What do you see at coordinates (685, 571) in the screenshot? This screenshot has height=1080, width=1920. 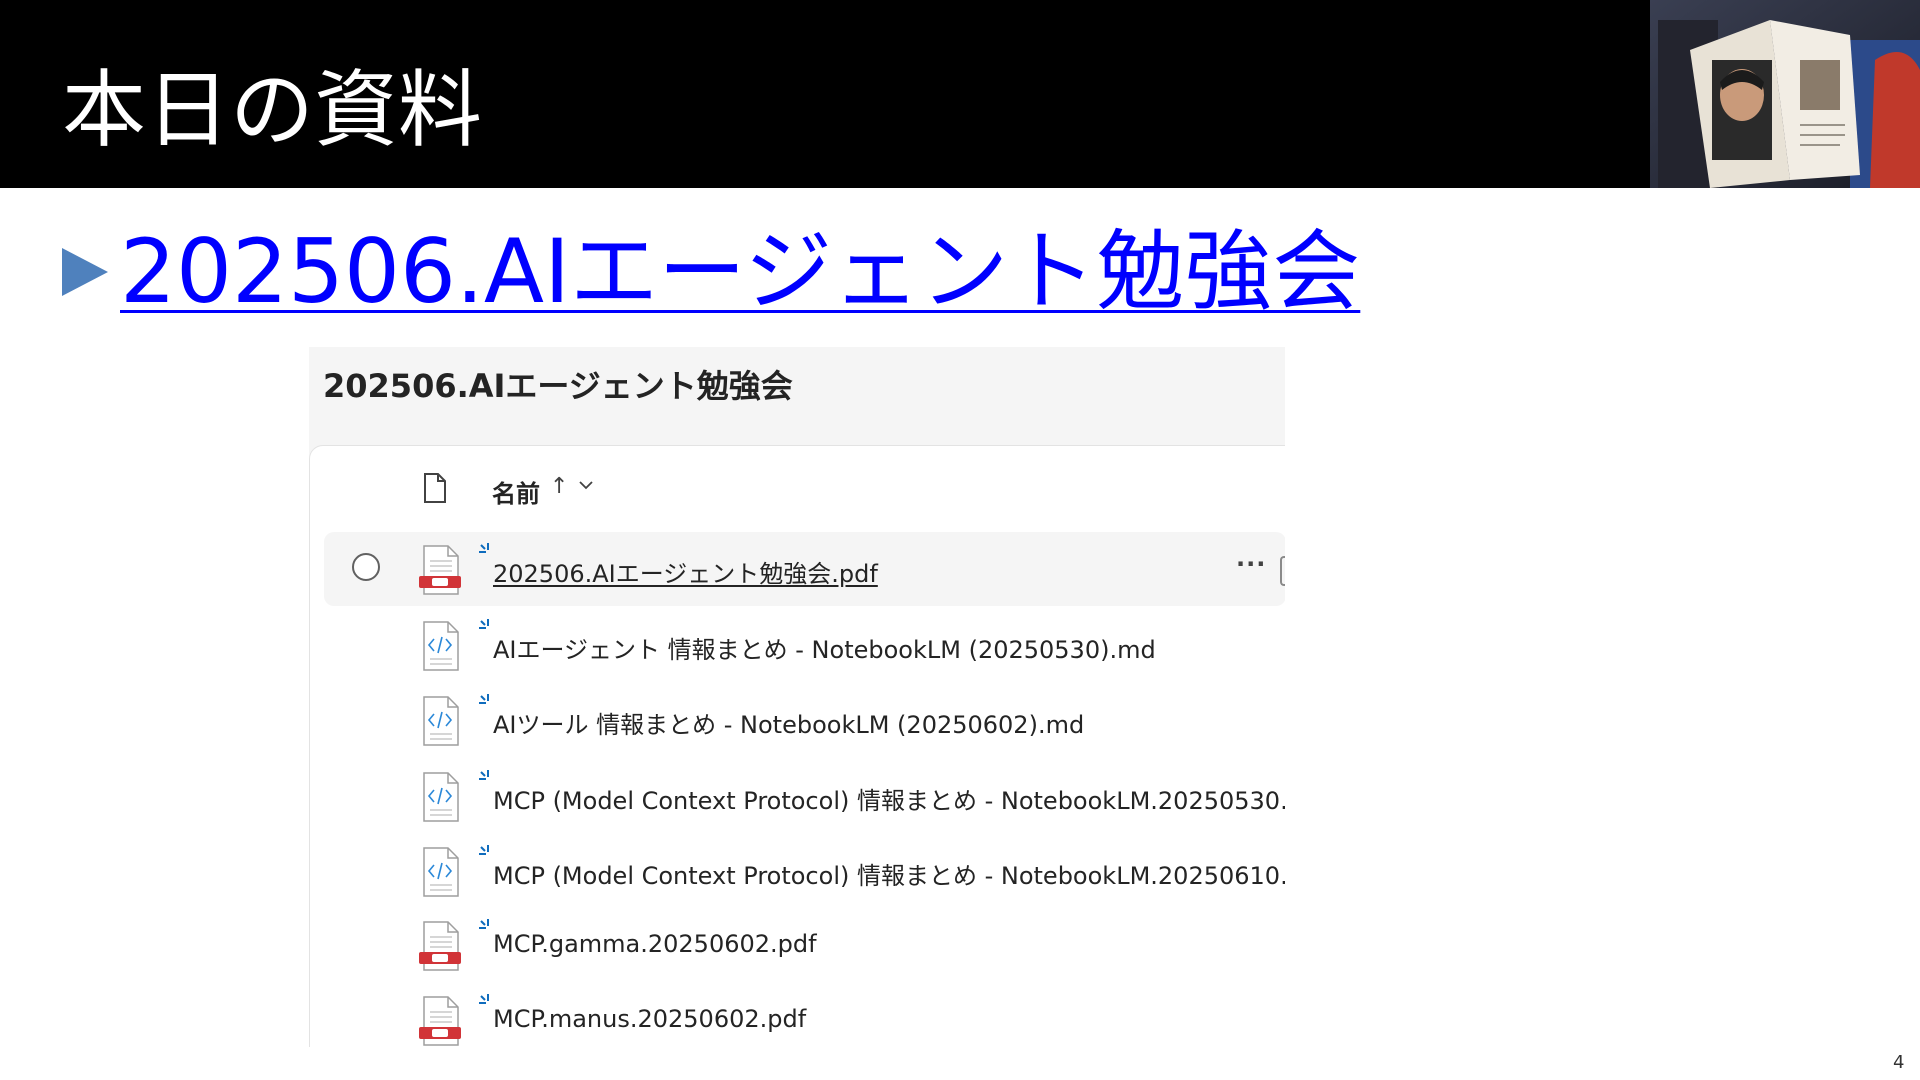 I see `file-name-link: 202506.AIエージェント勉強会.pdf` at bounding box center [685, 571].